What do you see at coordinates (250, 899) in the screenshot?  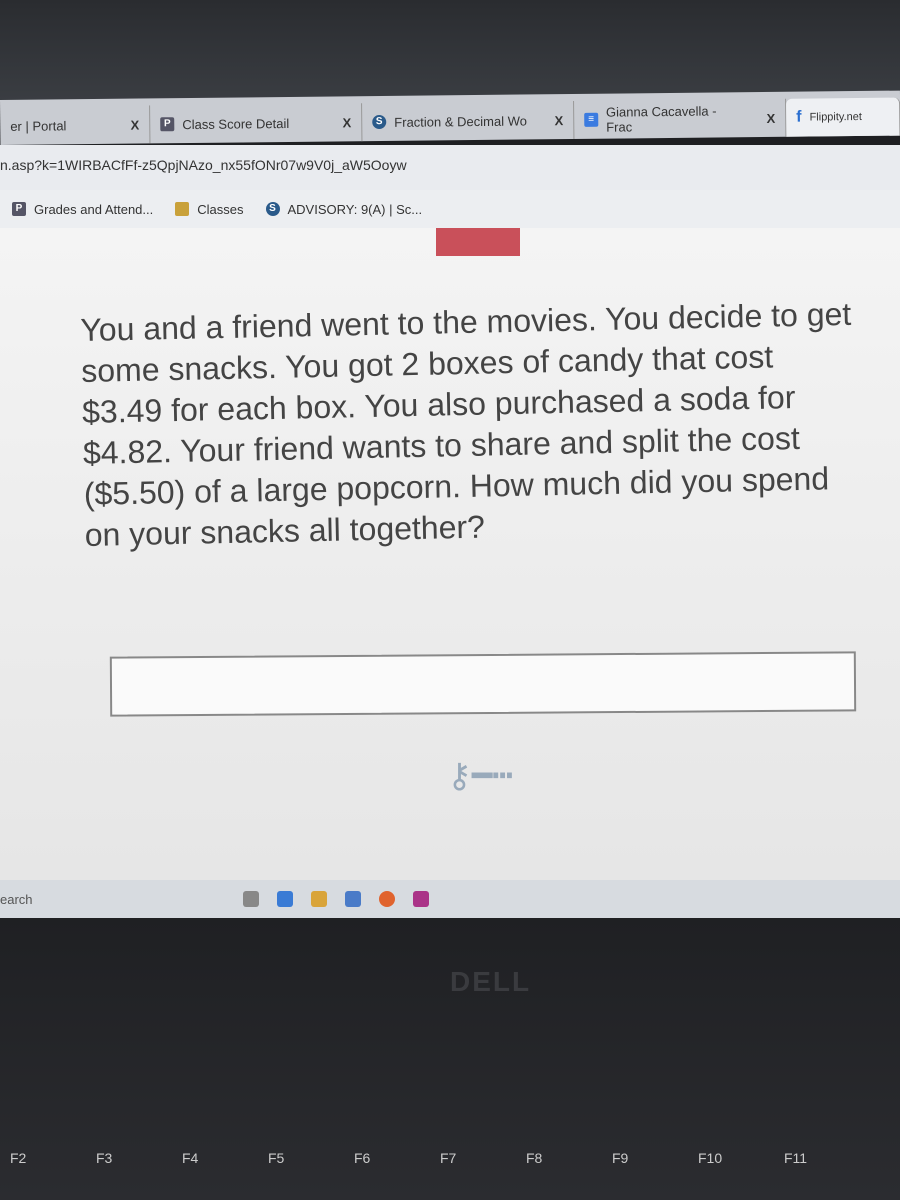 I see `task-view-icon` at bounding box center [250, 899].